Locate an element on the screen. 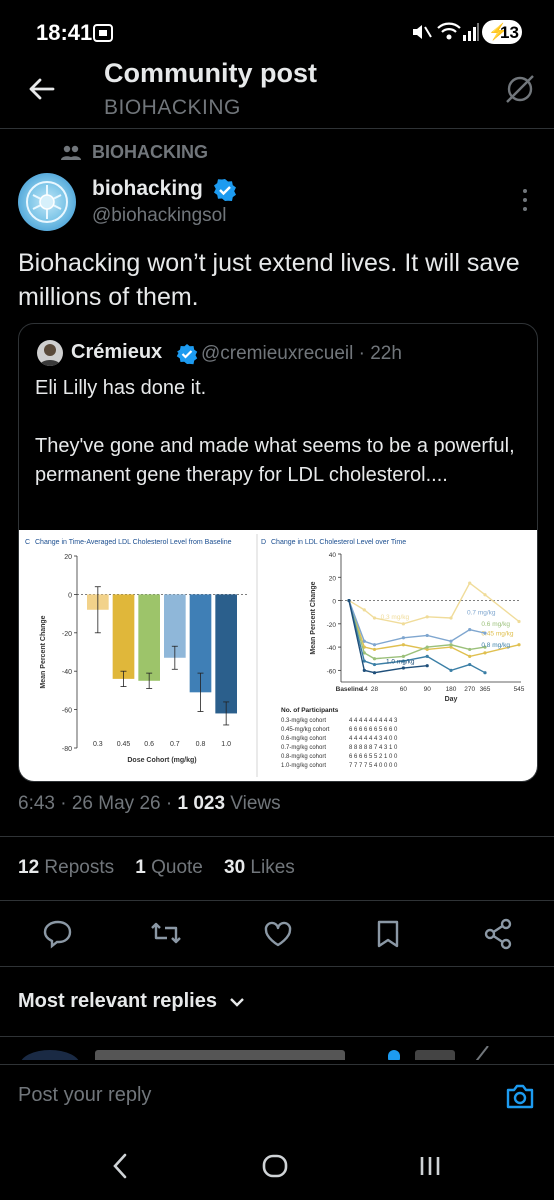  post-timestamp: 6:43 · 26 May 26 · 1 023 Views is located at coordinates (149, 804).